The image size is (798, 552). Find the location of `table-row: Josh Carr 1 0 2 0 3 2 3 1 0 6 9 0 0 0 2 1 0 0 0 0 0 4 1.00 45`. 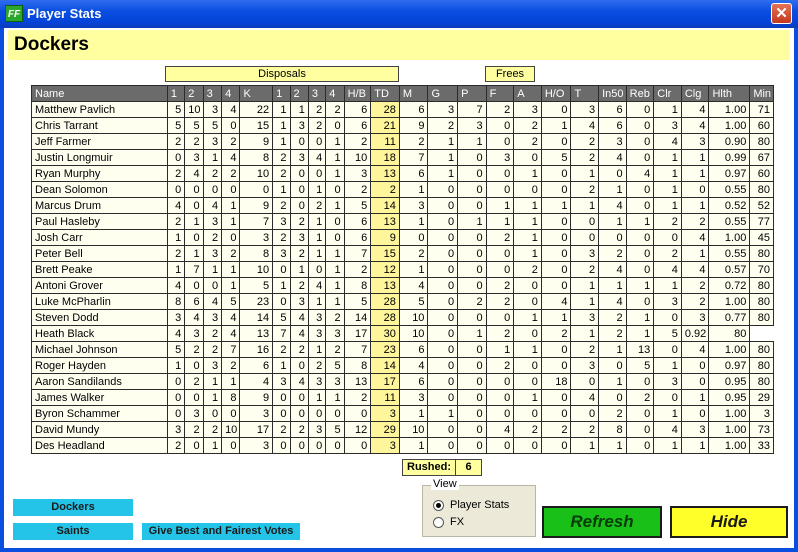

table-row: Josh Carr 1 0 2 0 3 2 3 1 0 6 9 0 0 0 2 1 0 0 0 0 0 4 1.00 45 is located at coordinates (402, 237).